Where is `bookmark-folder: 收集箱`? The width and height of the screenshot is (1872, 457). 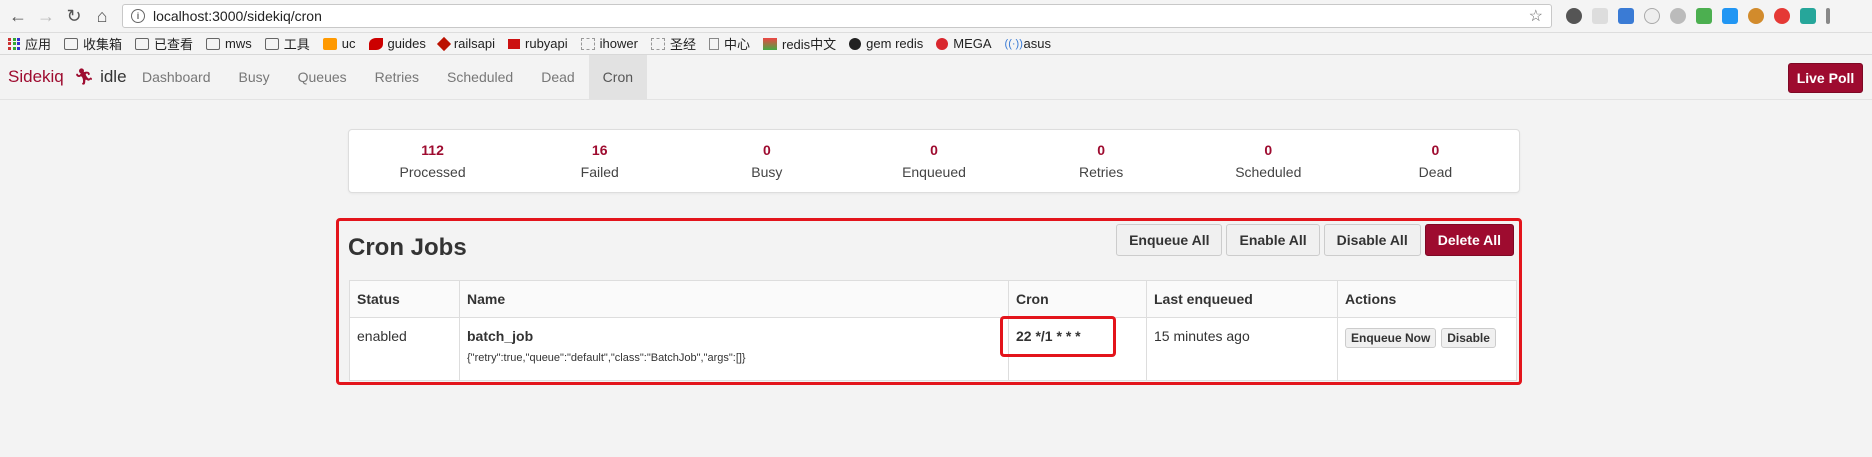 bookmark-folder: 收集箱 is located at coordinates (93, 43).